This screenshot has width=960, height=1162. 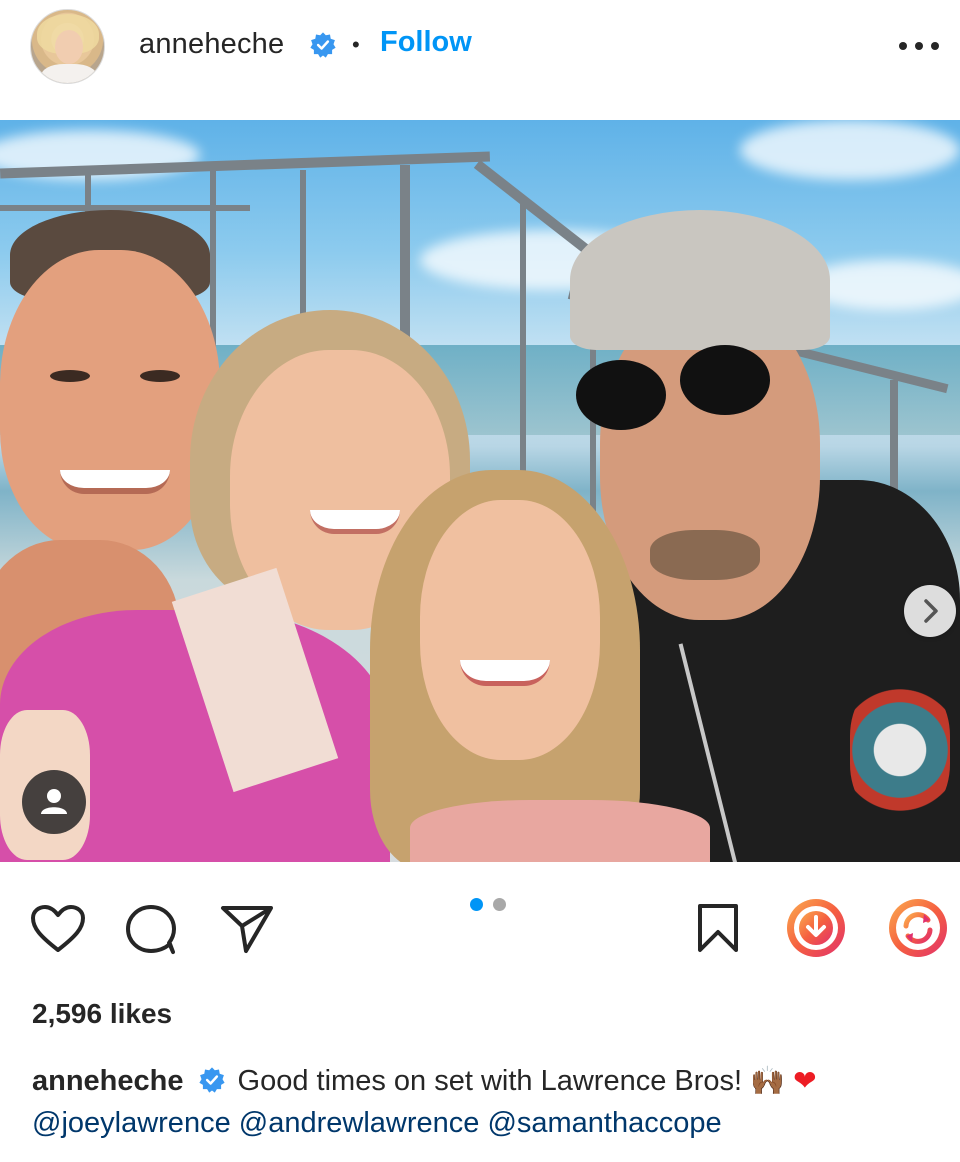 I want to click on repost-icon, so click(x=918, y=928).